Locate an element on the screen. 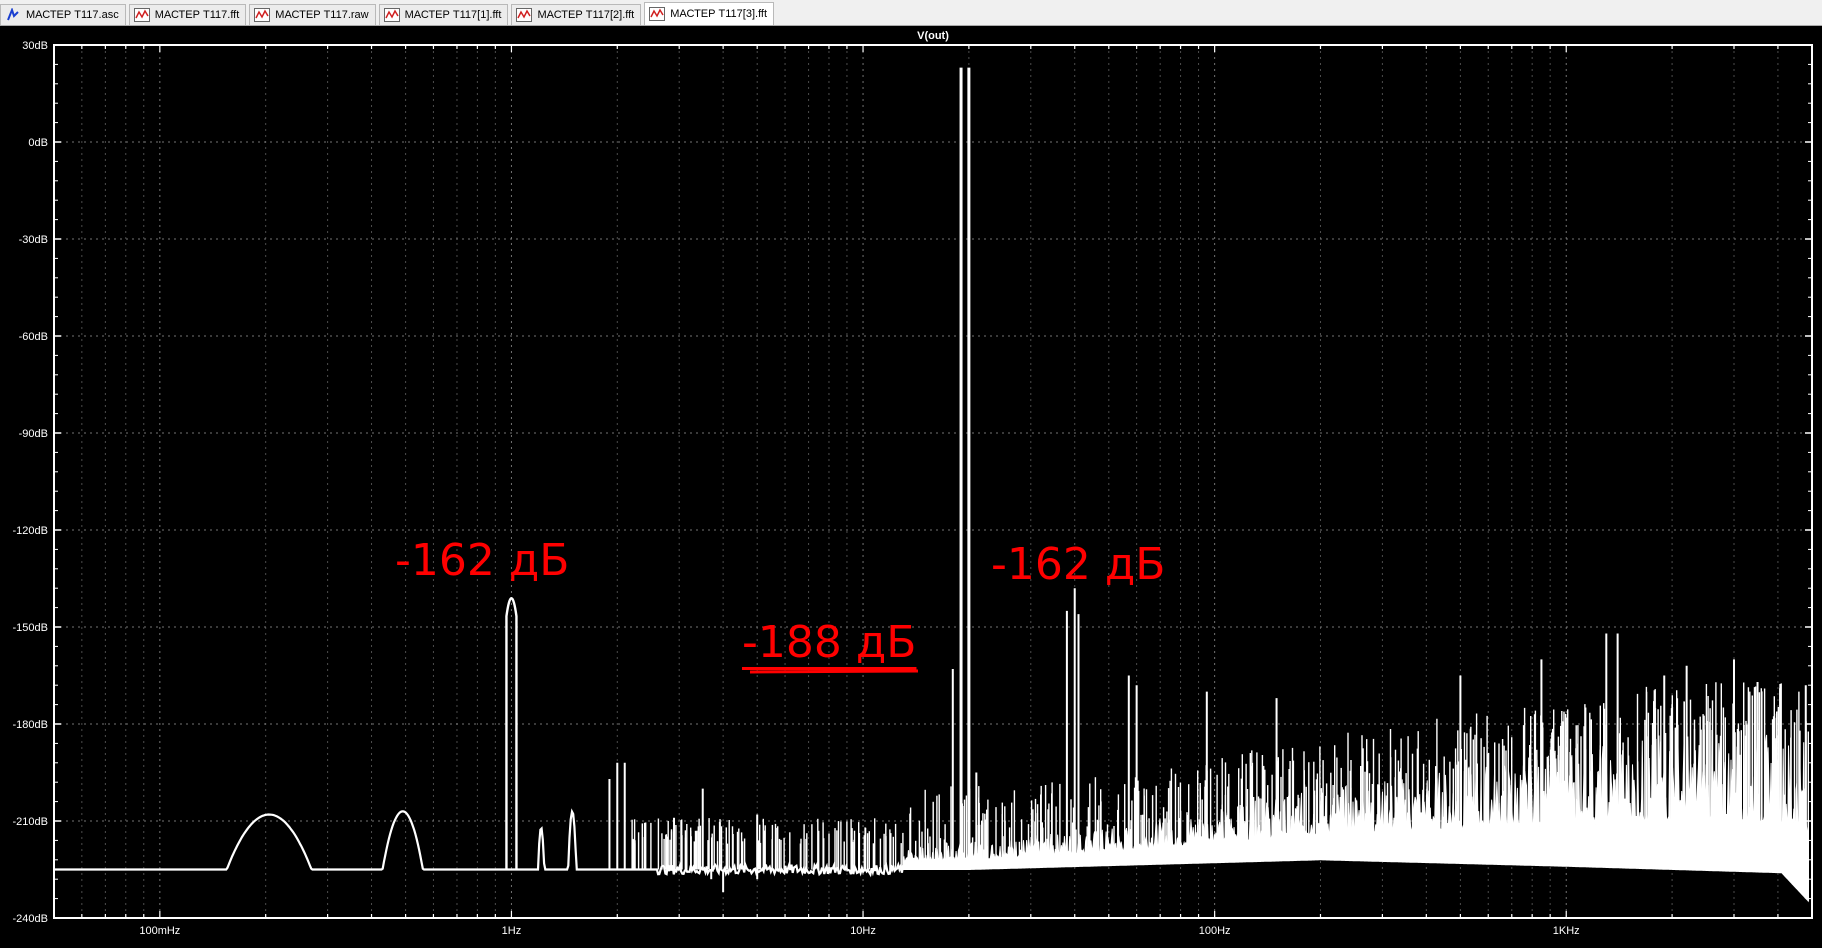 This screenshot has width=1822, height=948. trace-title: V(out) is located at coordinates (933, 36).